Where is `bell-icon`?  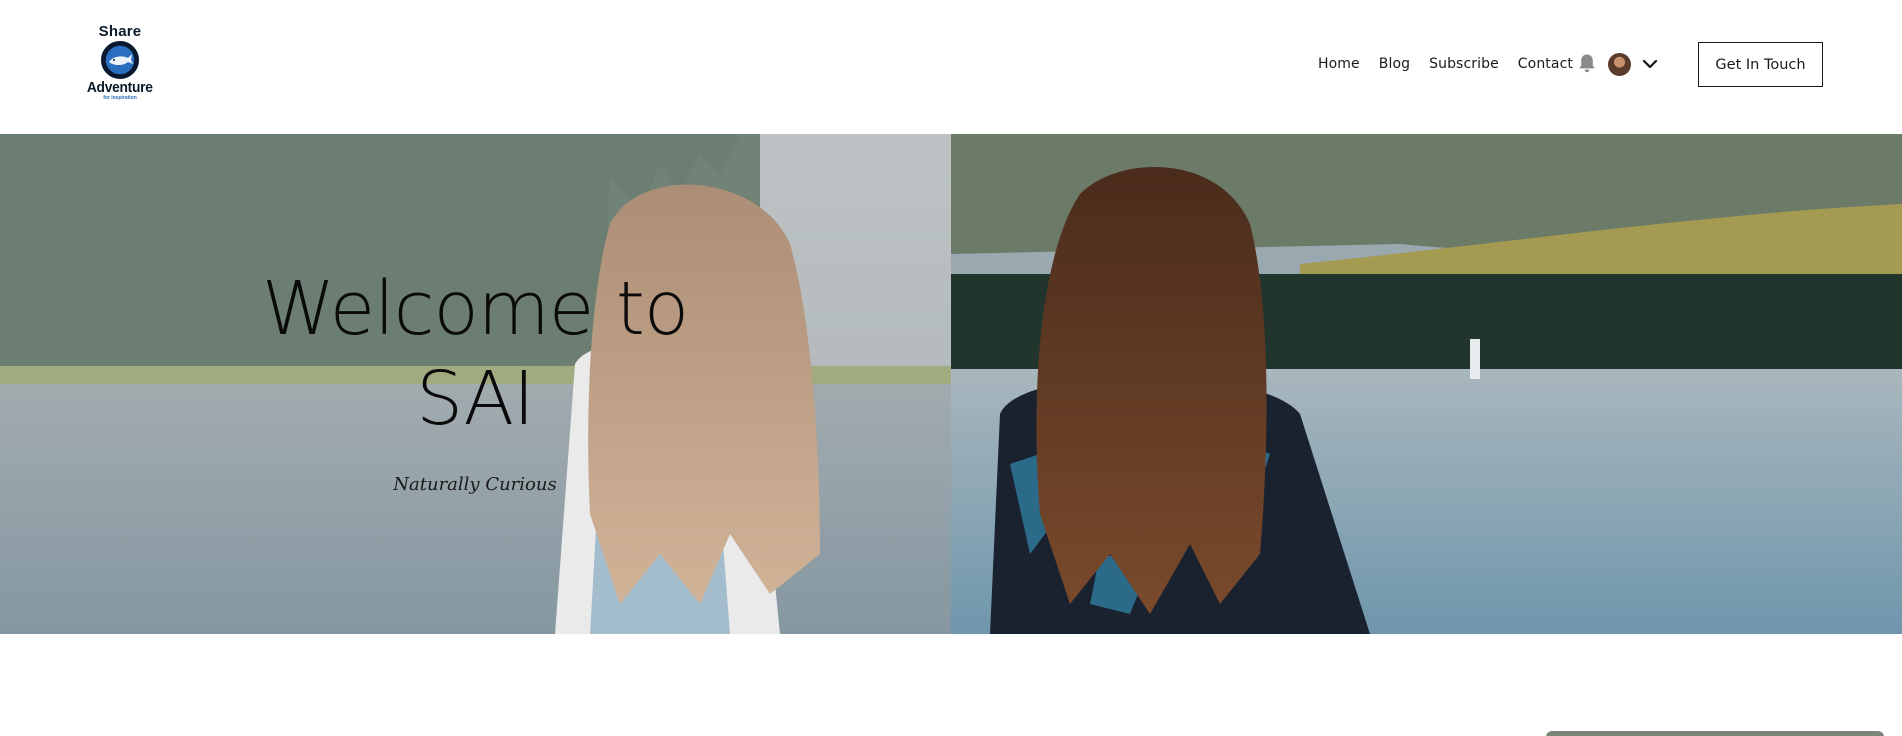
bell-icon is located at coordinates (1587, 63).